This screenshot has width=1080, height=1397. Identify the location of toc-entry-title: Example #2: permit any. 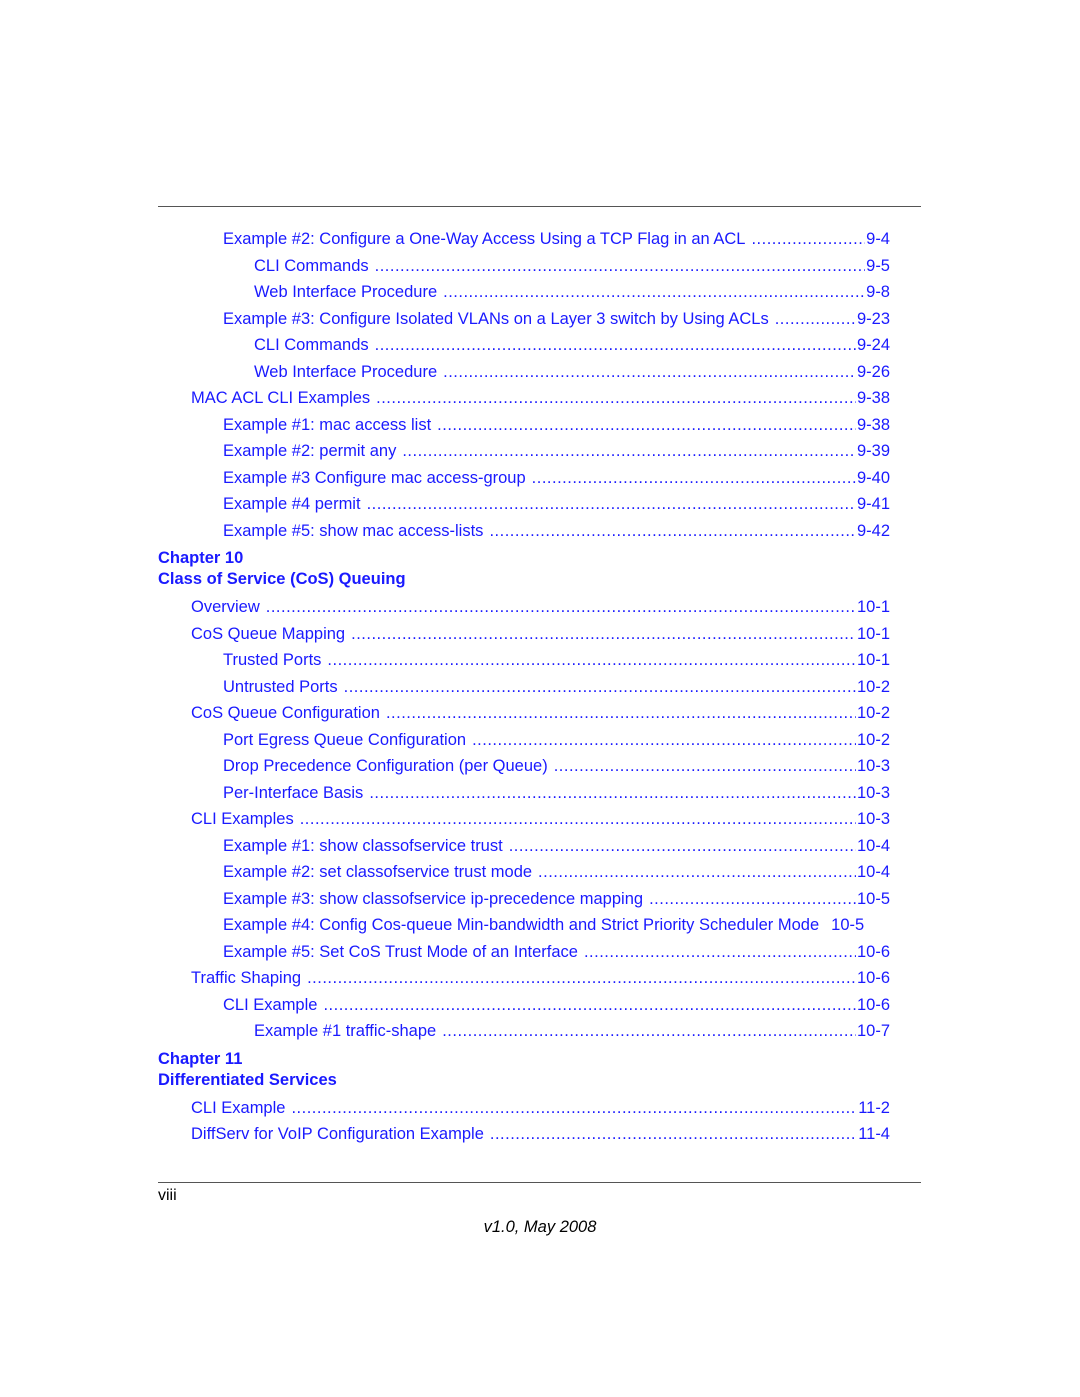
(313, 451).